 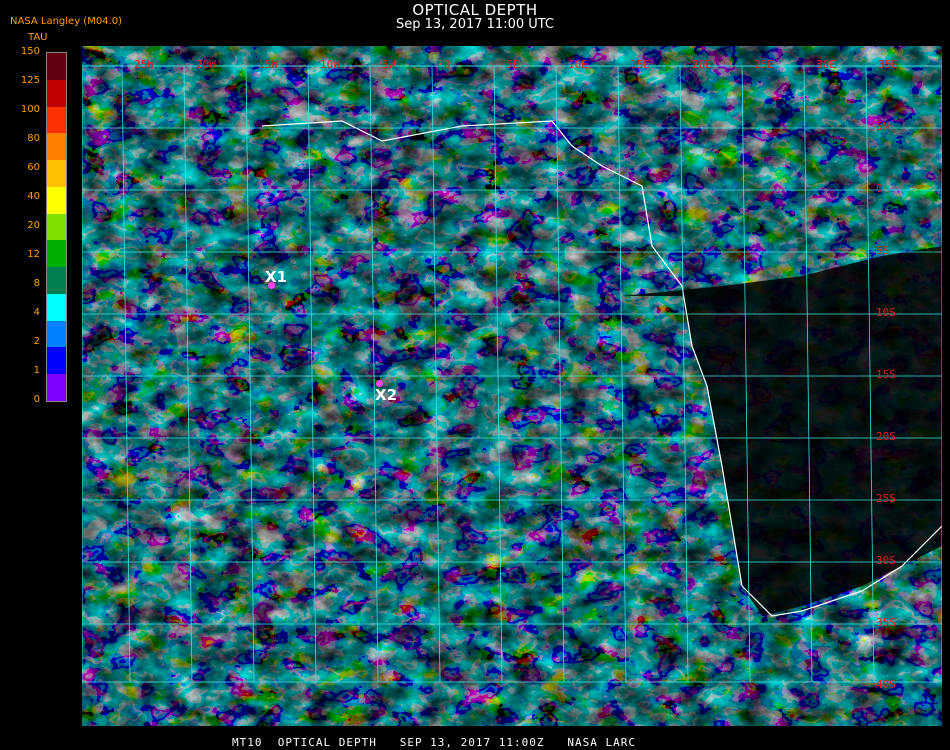 What do you see at coordinates (826, 64) in the screenshot?
I see `longitude-label: 30E` at bounding box center [826, 64].